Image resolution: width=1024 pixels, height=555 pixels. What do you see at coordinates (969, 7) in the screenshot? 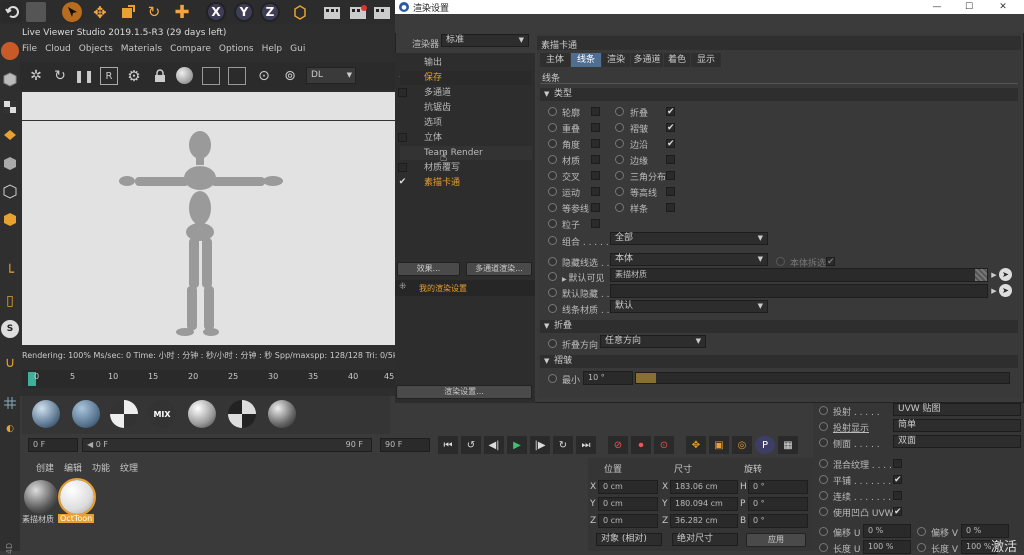
I see `maximize-icon: ☐` at bounding box center [969, 7].